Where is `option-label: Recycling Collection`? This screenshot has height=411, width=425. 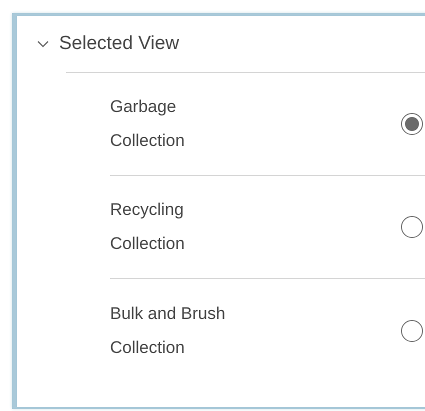 option-label: Recycling Collection is located at coordinates (148, 227).